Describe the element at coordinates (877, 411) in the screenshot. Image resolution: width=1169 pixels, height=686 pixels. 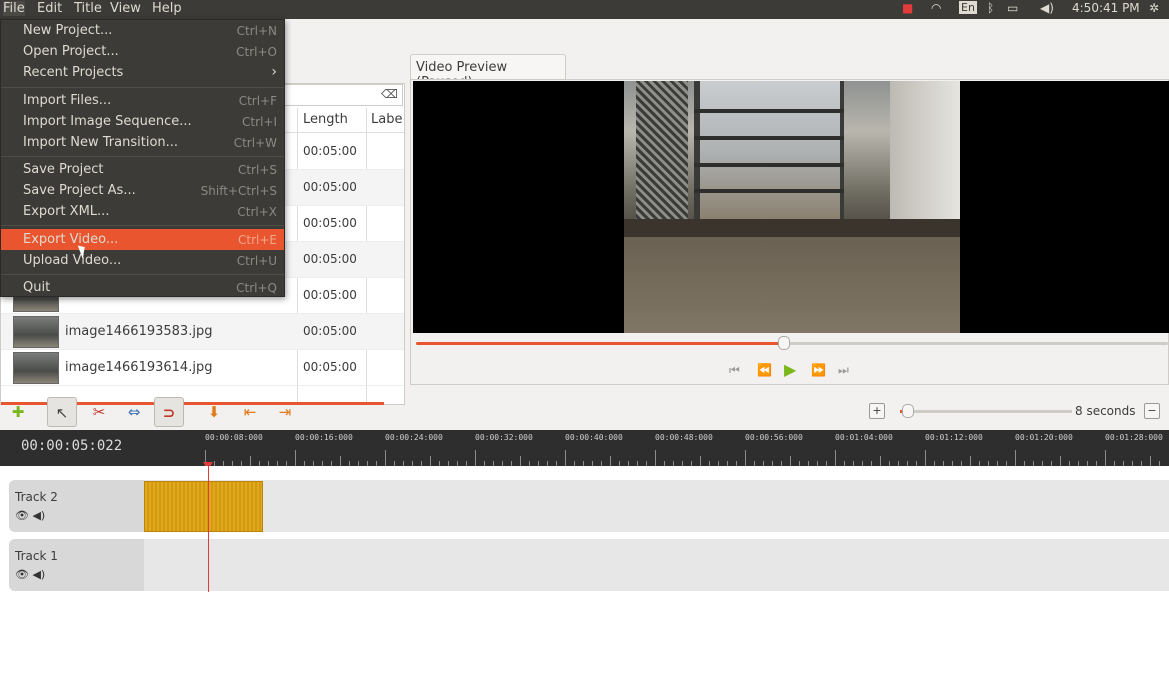
I see `zoom-in-icon: +` at that location.